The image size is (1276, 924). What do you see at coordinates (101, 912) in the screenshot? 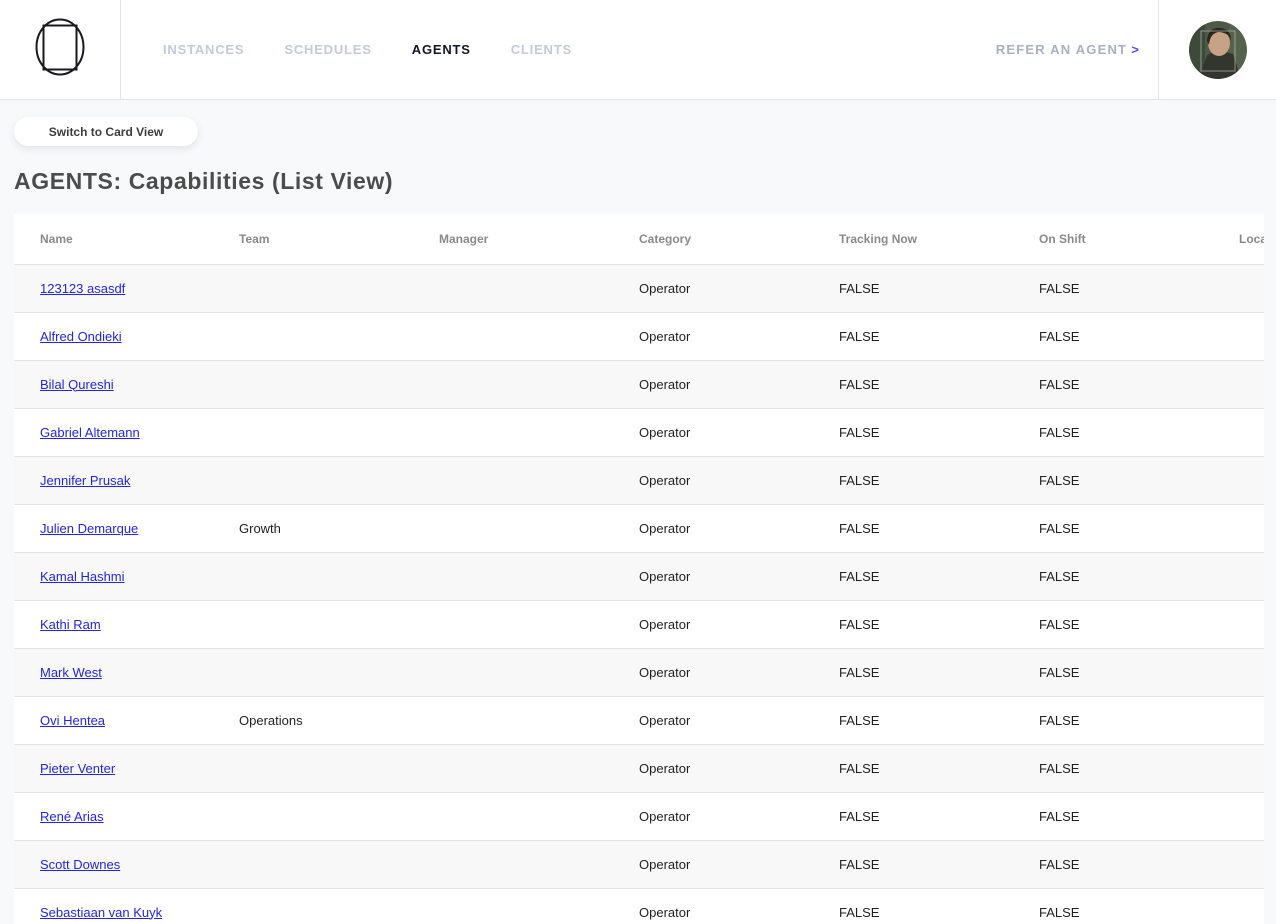
I see `agent-name-link: Sebastiaan van Kuyk` at bounding box center [101, 912].